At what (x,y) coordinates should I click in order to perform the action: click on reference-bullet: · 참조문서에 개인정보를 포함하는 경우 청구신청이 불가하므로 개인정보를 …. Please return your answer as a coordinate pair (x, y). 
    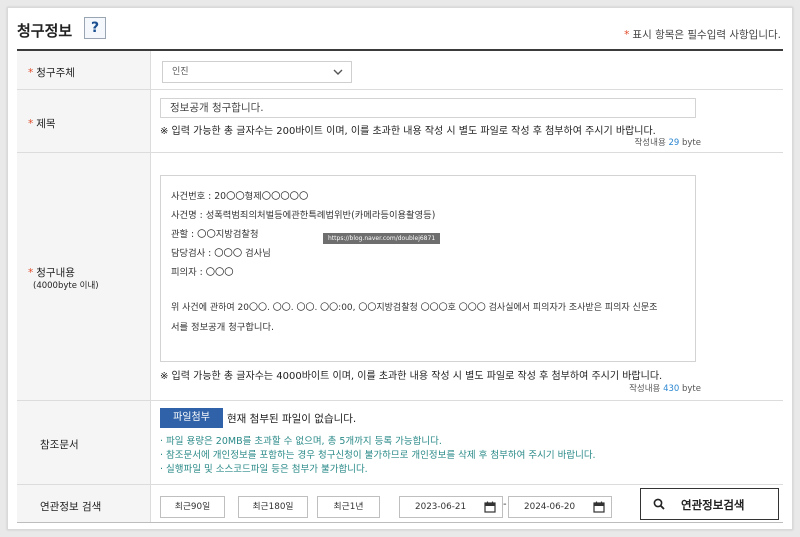
    Looking at the image, I should click on (378, 455).